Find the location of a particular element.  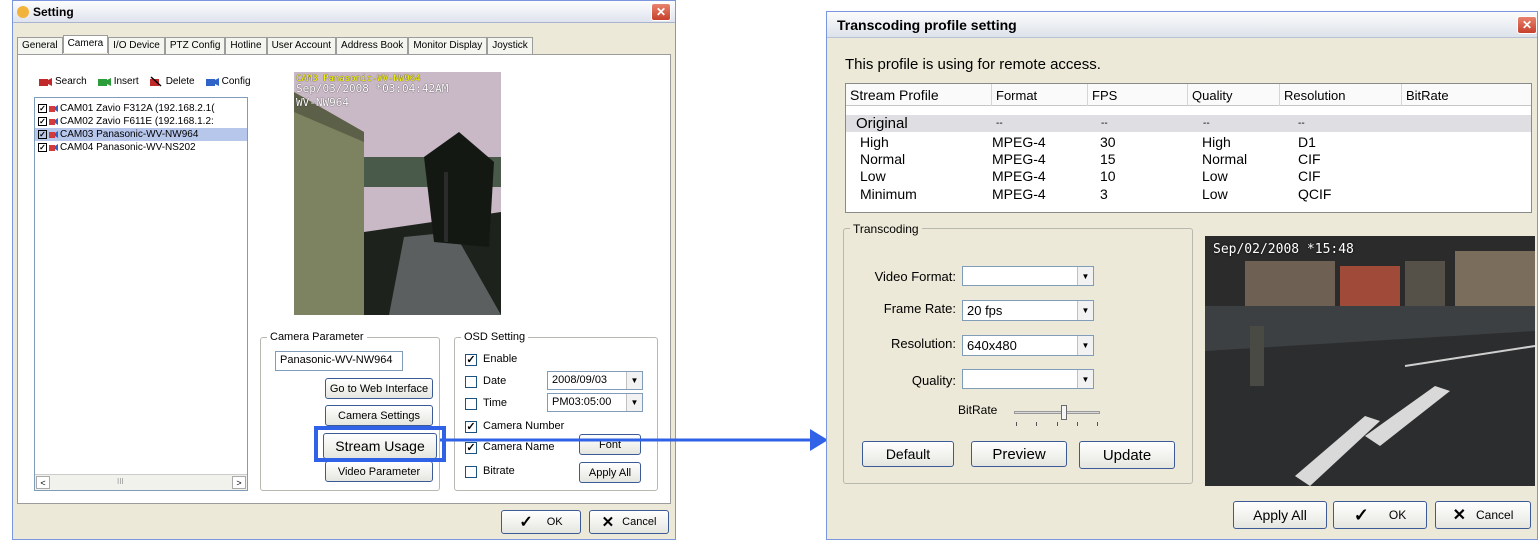

tab-monitor-display: Monitor Display is located at coordinates (448, 46).